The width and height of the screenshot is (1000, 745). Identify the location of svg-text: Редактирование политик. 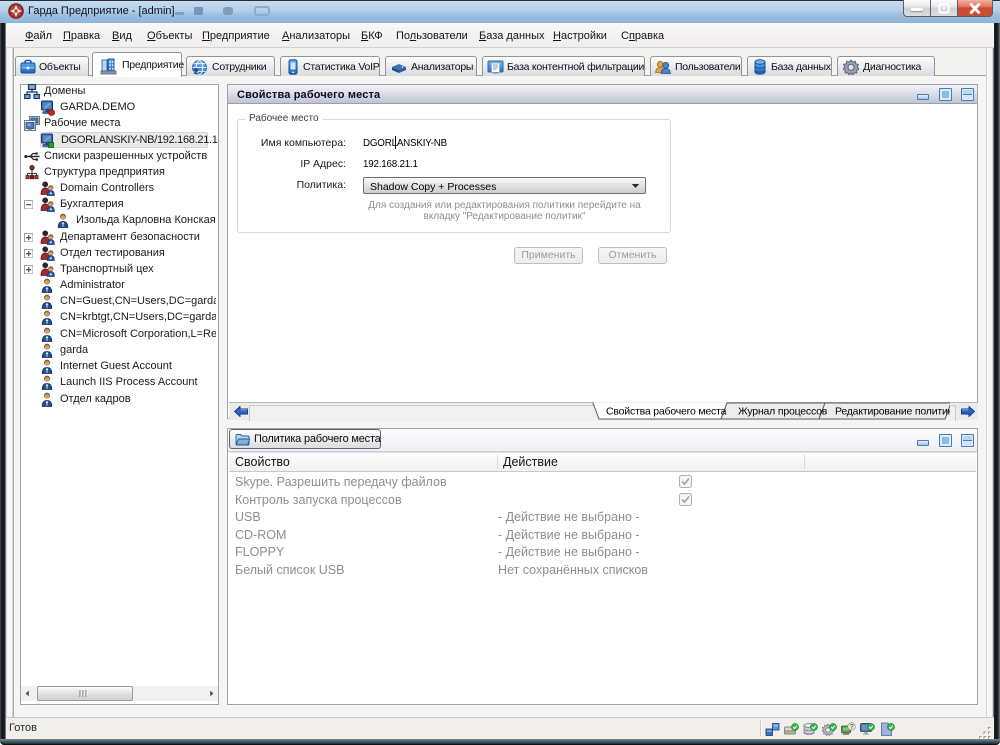
(892, 412).